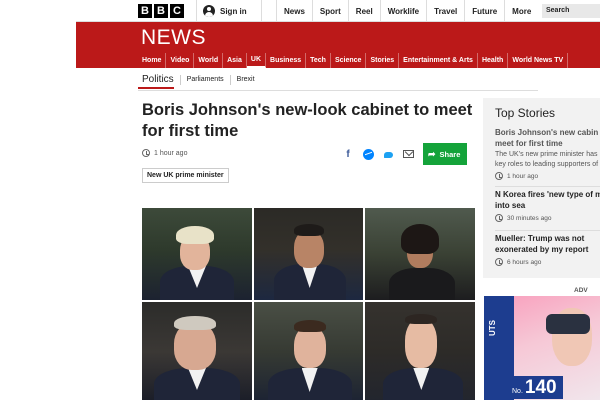 This screenshot has height=400, width=600. Describe the element at coordinates (294, 11) in the screenshot. I see `global-nav-news: News` at that location.